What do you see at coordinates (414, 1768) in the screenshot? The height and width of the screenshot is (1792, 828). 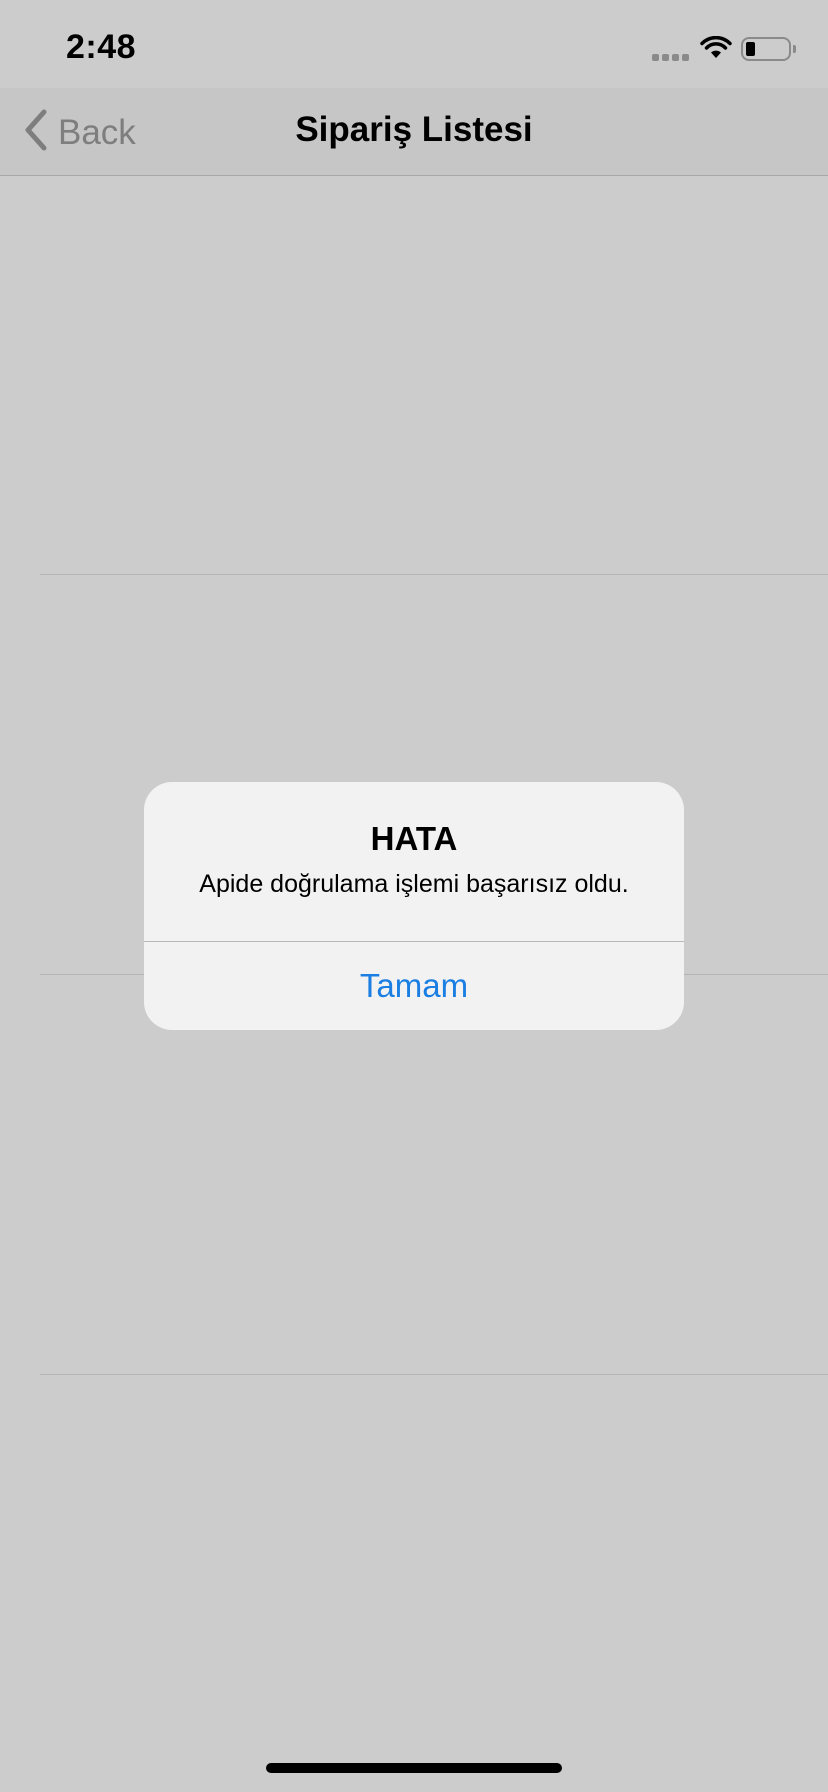 I see `home-indicator` at bounding box center [414, 1768].